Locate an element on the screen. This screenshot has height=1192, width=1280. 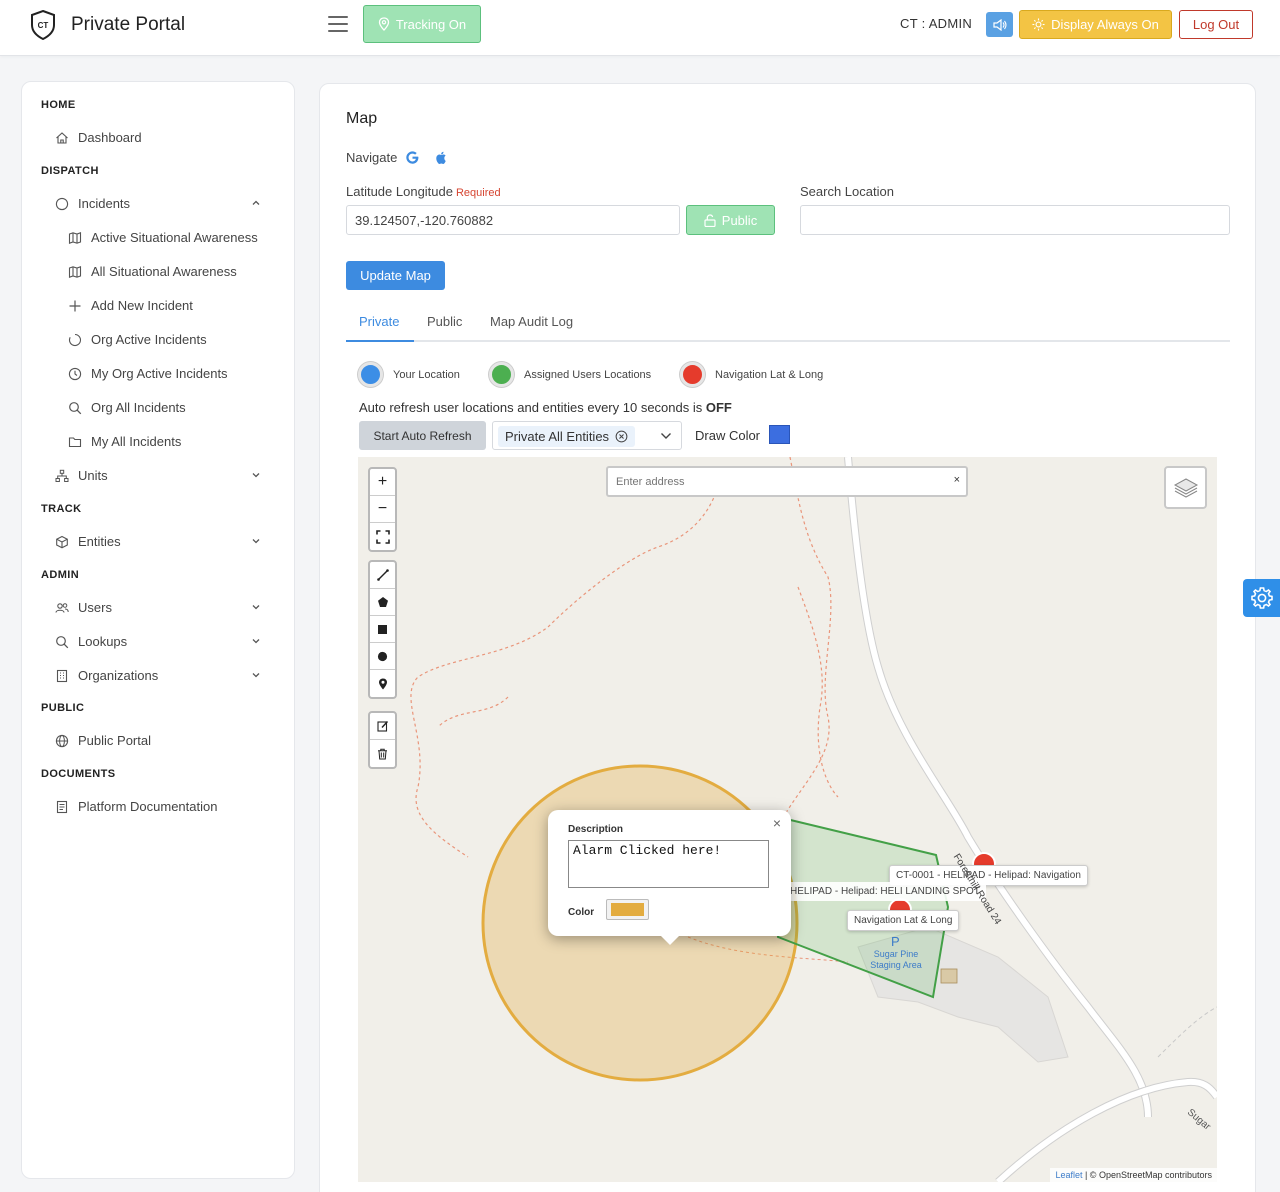
sidebar-item-all-situational-awareness: All Situational Awareness is located at coordinates (152, 271).